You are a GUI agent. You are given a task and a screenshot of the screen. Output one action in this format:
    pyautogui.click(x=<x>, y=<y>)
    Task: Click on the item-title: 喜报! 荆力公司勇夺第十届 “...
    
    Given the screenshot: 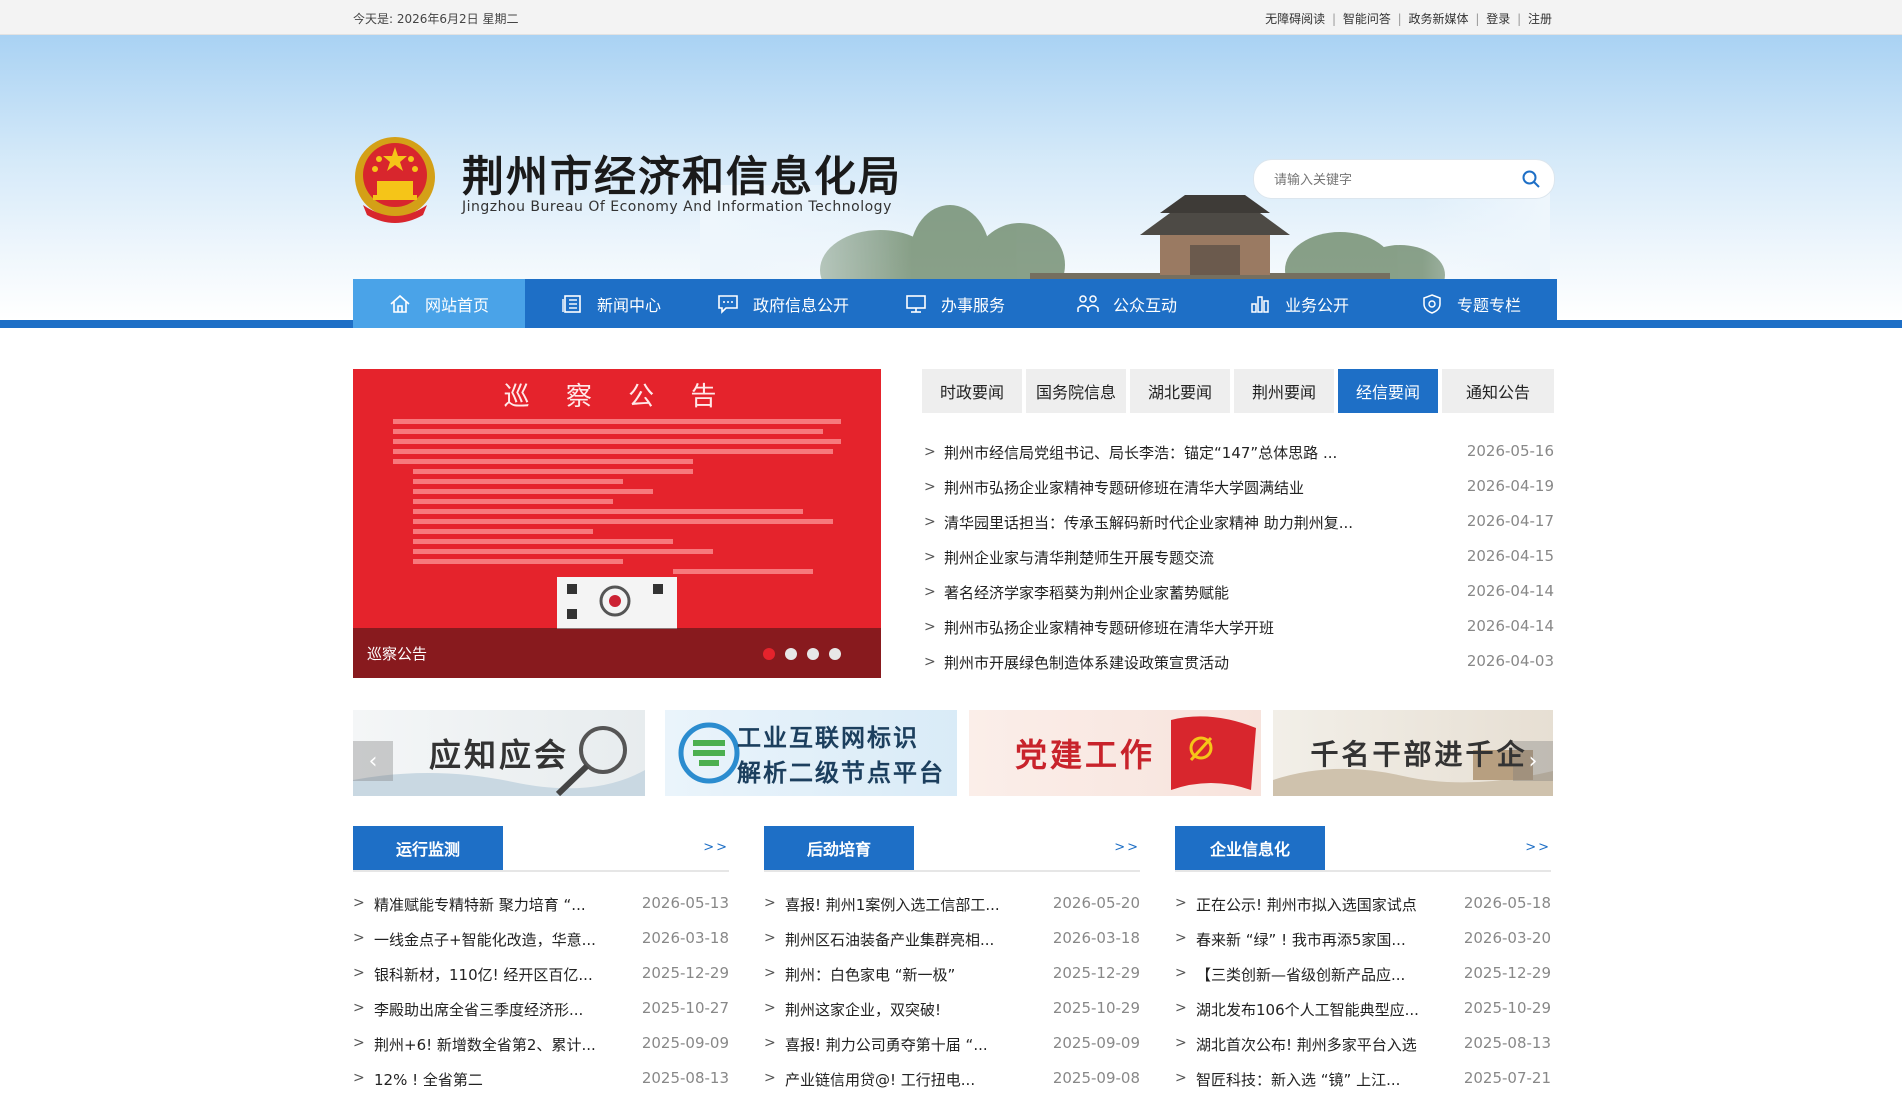 What is the action you would take?
    pyautogui.click(x=886, y=1044)
    